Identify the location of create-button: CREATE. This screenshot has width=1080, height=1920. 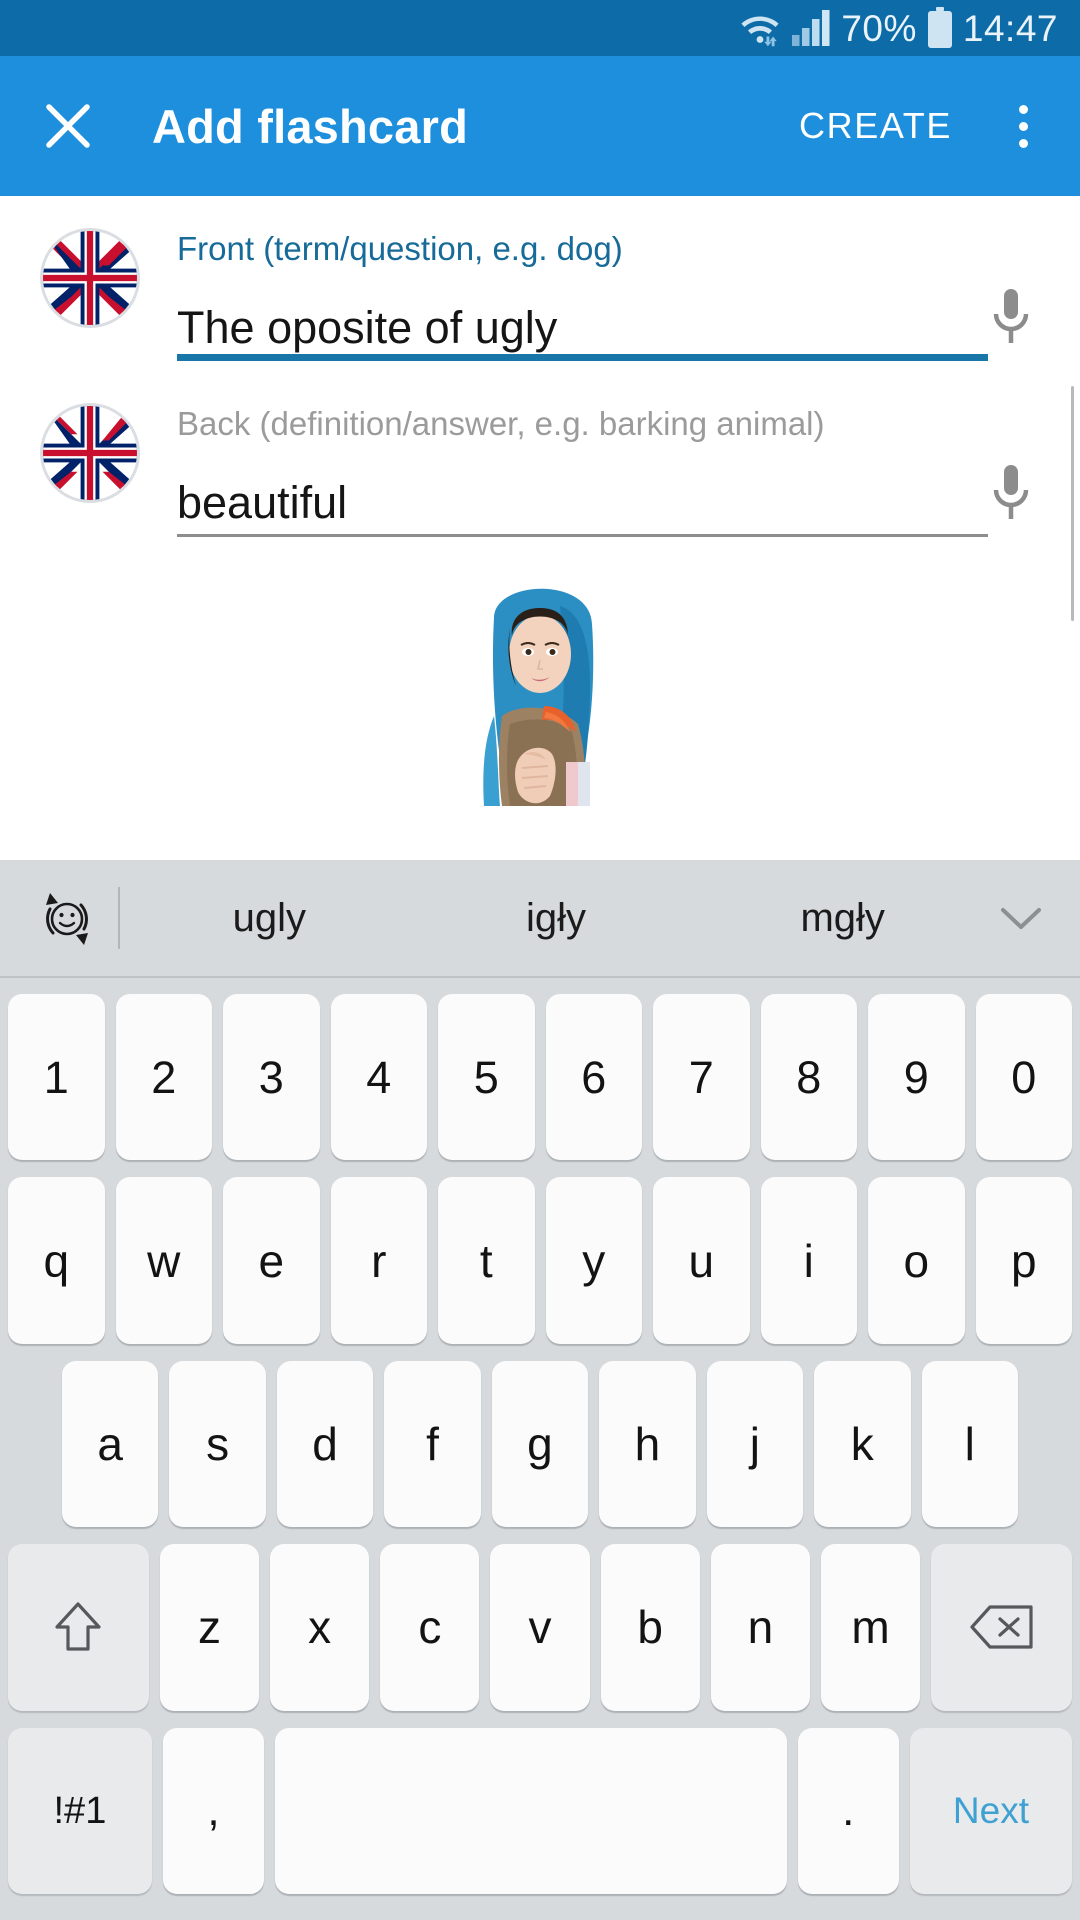
(875, 126).